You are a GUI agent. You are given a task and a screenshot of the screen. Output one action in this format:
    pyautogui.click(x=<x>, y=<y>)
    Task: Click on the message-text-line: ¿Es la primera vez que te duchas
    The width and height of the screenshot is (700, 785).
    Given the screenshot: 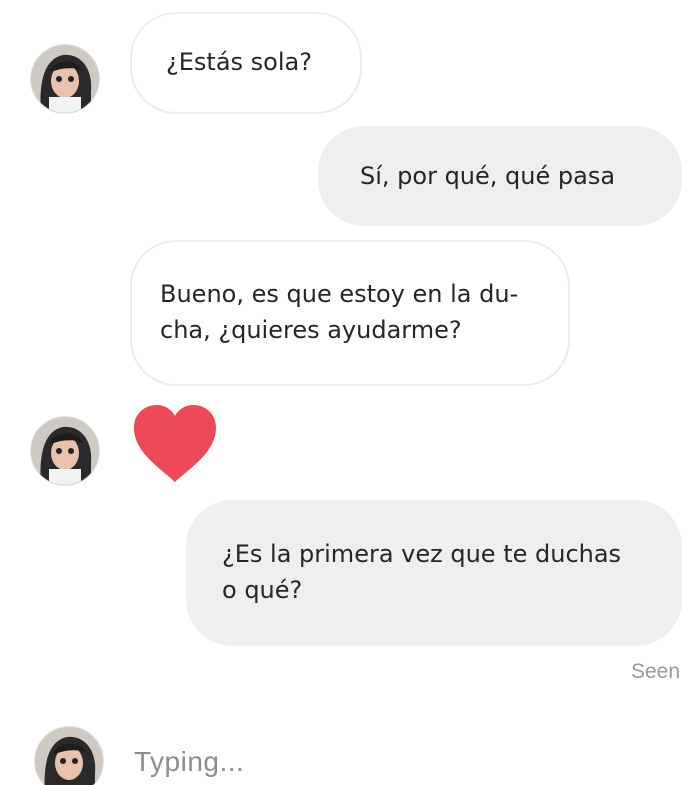 What is the action you would take?
    pyautogui.click(x=422, y=554)
    